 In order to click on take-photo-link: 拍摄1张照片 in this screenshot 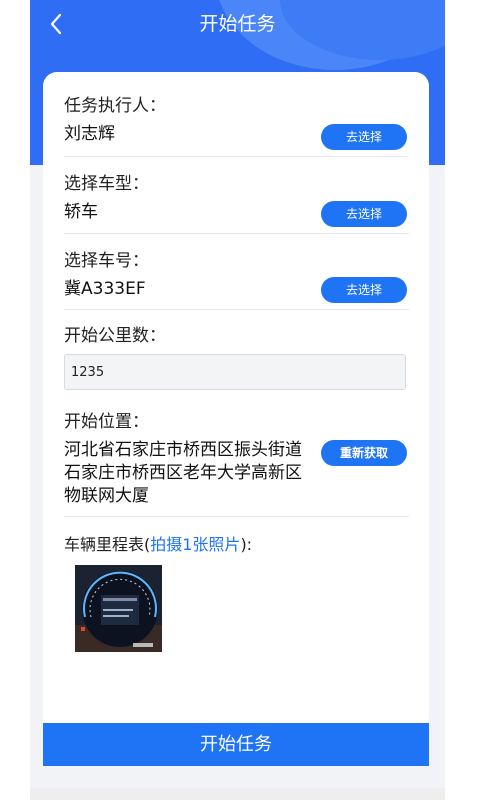, I will do `click(195, 544)`.